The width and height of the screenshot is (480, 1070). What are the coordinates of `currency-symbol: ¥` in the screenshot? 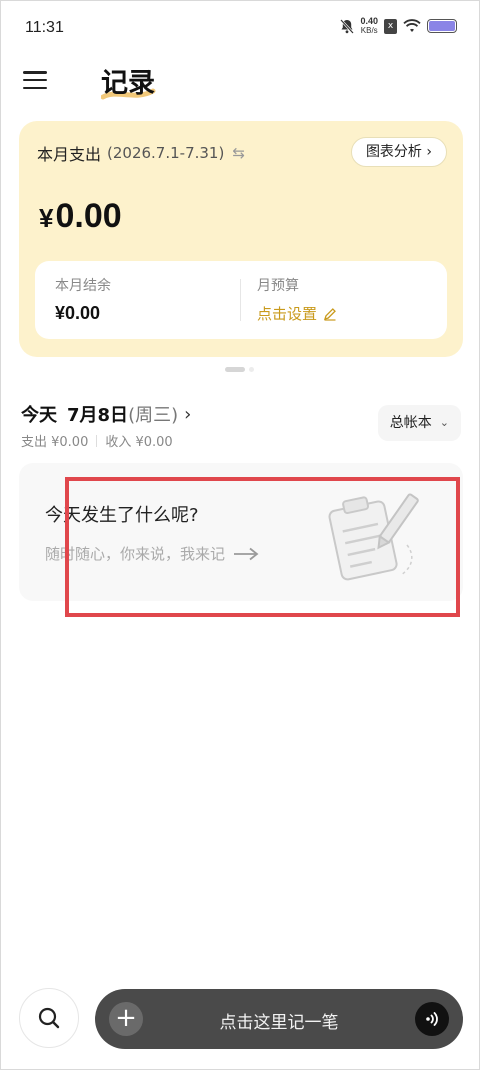 It's located at (46, 218).